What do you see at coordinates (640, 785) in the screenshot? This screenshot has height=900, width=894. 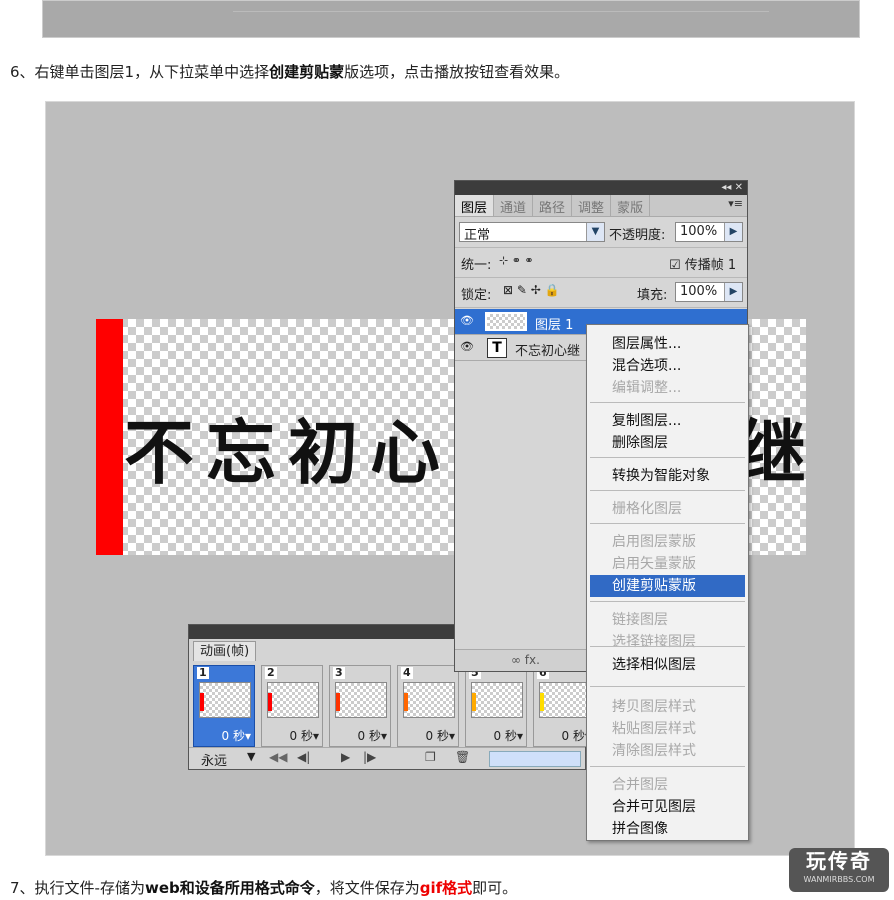 I see `menu-item: 合并图层` at bounding box center [640, 785].